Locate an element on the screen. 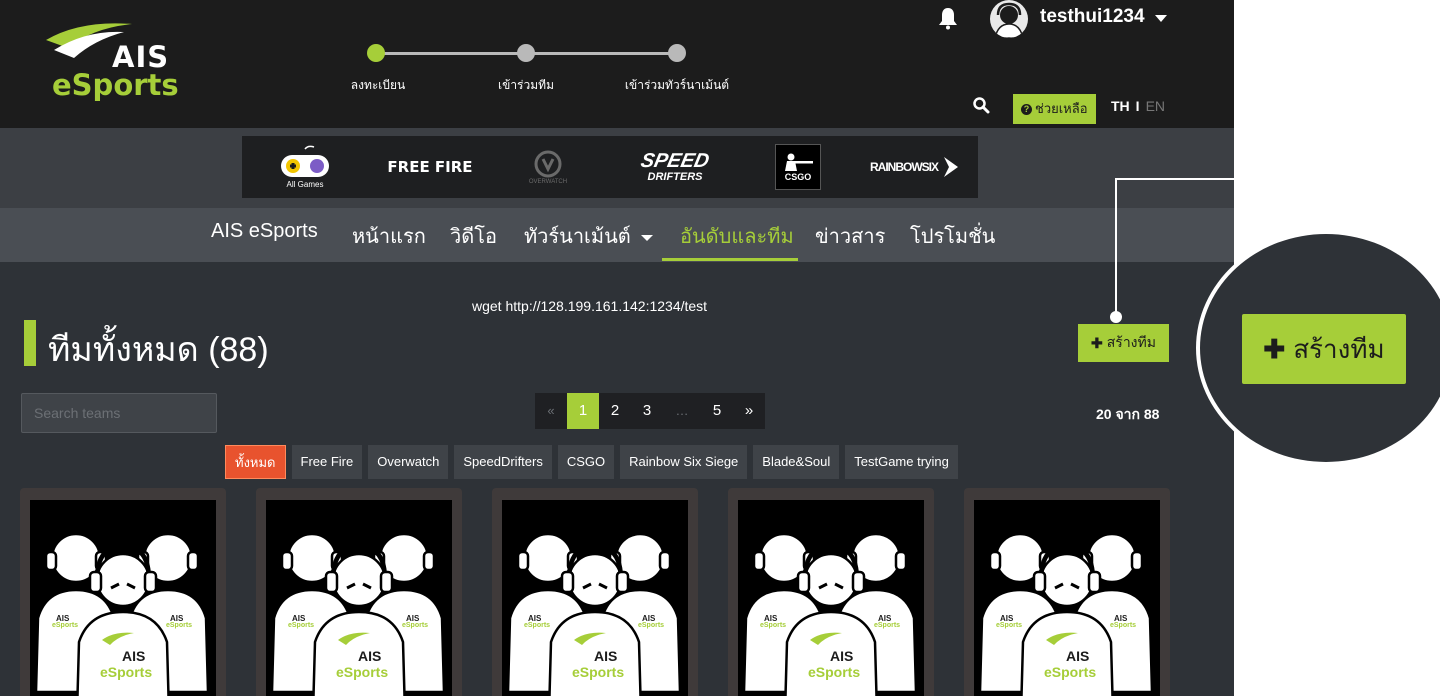 The image size is (1440, 696). filter-speed-drifters: SpeedDrifters is located at coordinates (503, 462).